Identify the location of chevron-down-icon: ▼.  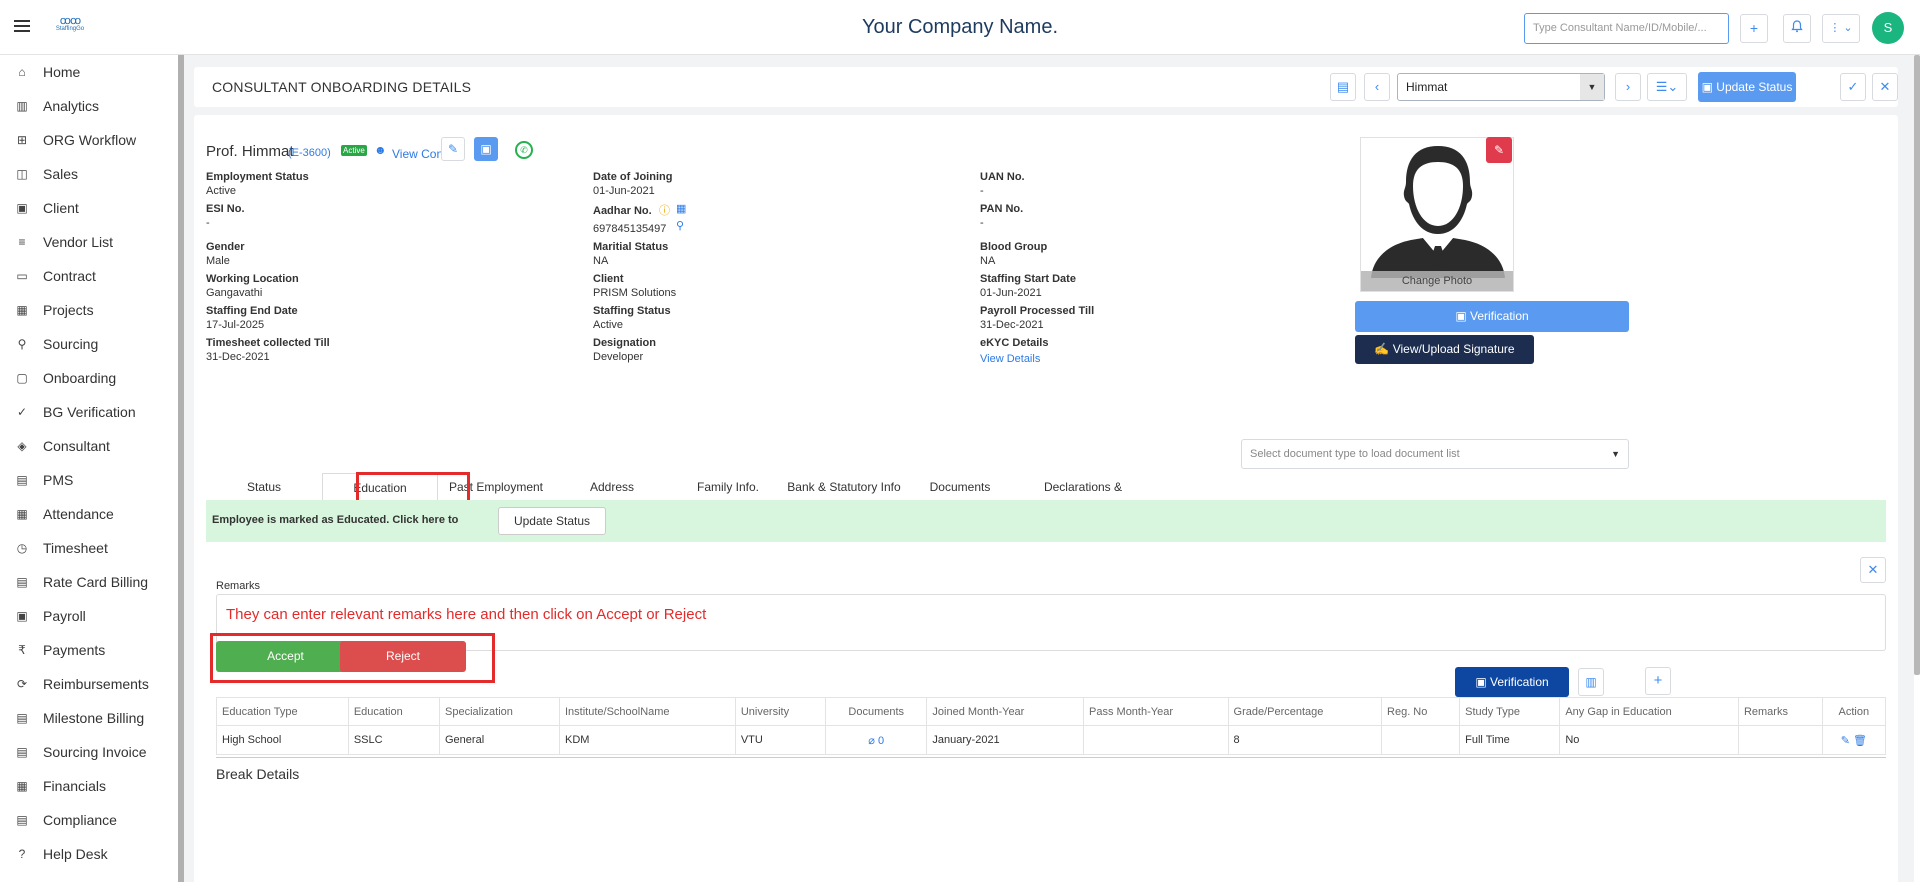
(1592, 87).